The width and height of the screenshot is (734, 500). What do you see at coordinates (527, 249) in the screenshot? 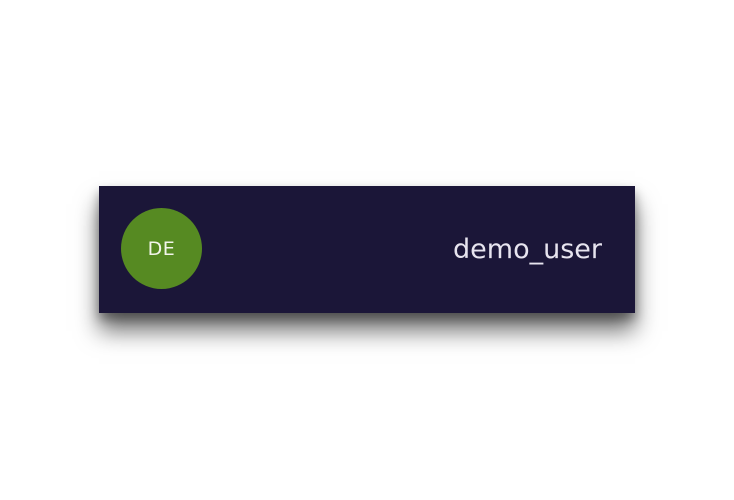
I see `username-label: demo_user` at bounding box center [527, 249].